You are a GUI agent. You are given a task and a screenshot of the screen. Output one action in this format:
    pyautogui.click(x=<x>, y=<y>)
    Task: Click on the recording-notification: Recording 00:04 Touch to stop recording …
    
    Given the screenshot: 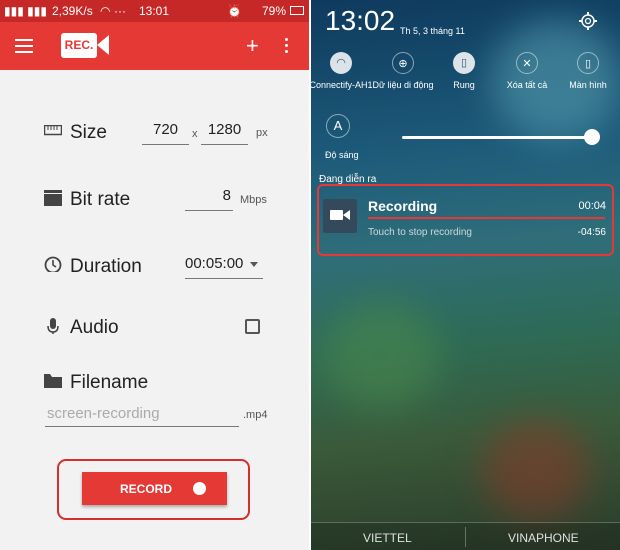 What is the action you would take?
    pyautogui.click(x=465, y=219)
    